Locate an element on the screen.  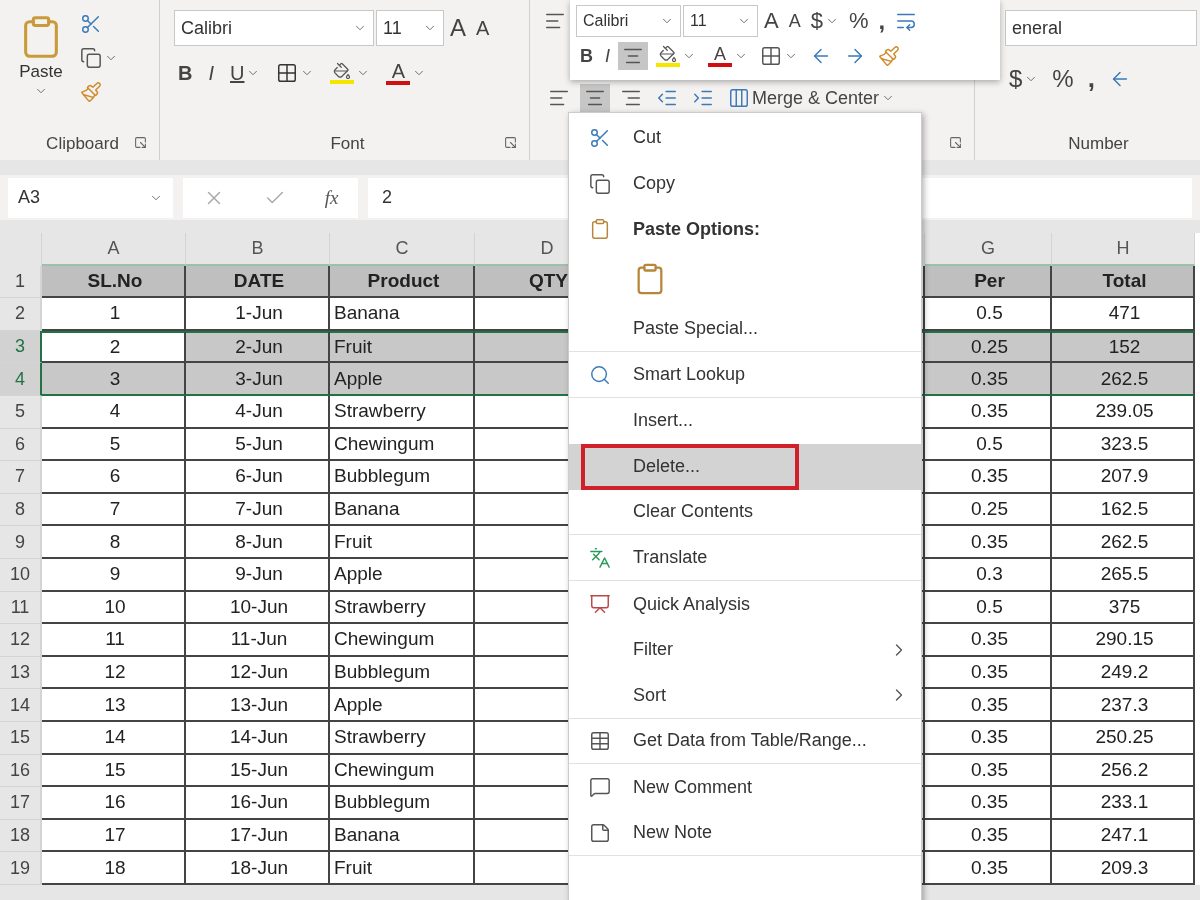
table-cell: 2-Jun is located at coordinates (258, 347).